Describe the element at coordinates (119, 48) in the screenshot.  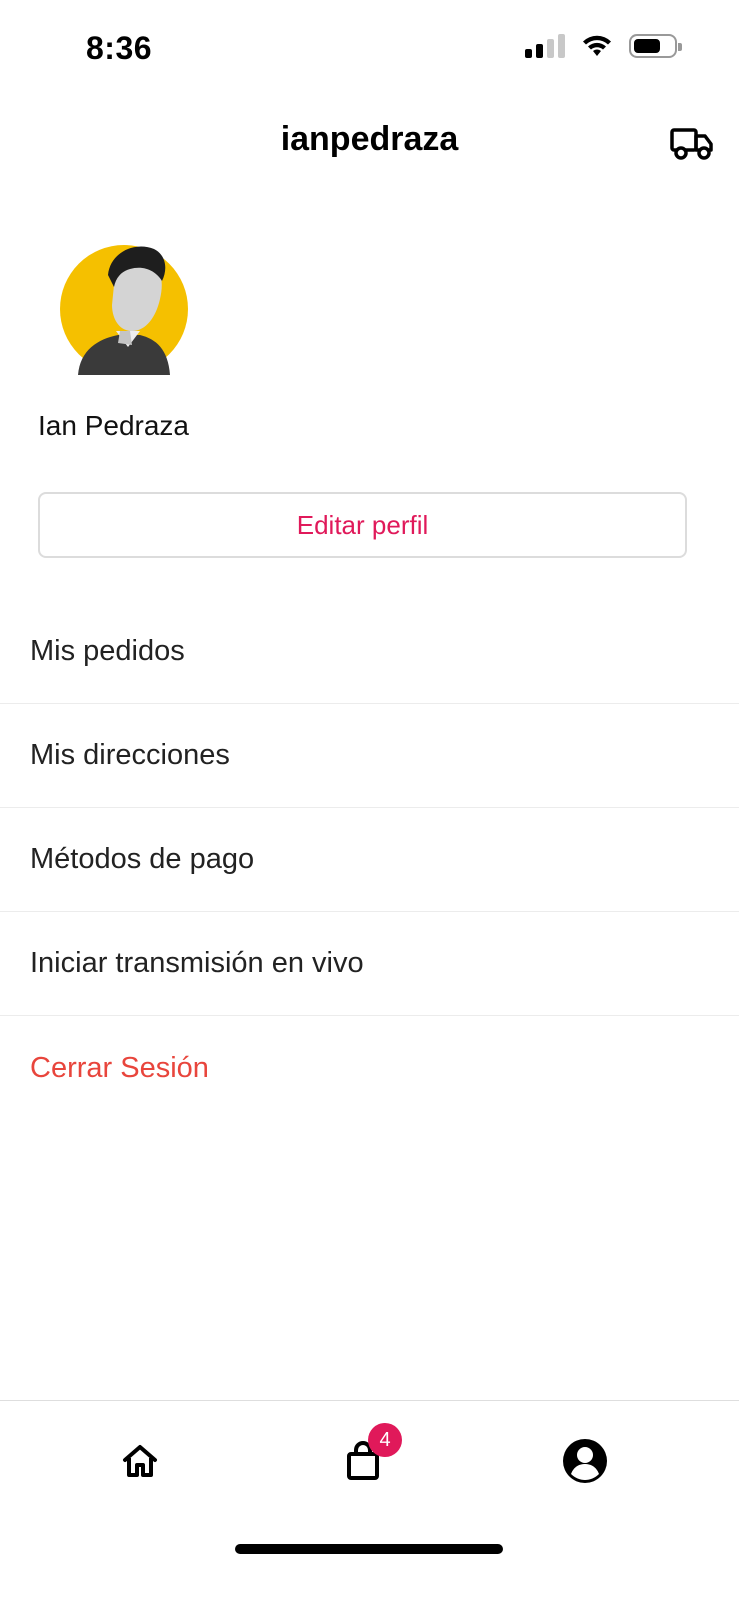
I see `status-time: 8:36` at that location.